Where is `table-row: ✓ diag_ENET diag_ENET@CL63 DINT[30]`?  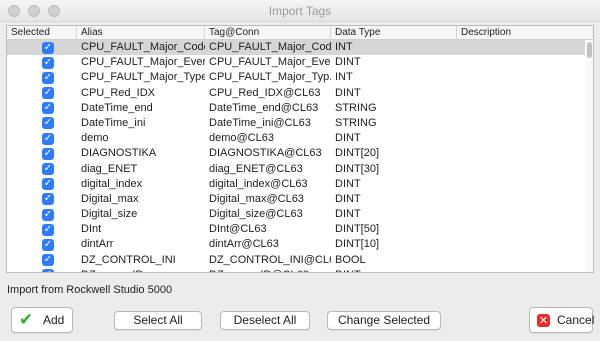 table-row: ✓ diag_ENET diag_ENET@CL63 DINT[30] is located at coordinates (296, 169).